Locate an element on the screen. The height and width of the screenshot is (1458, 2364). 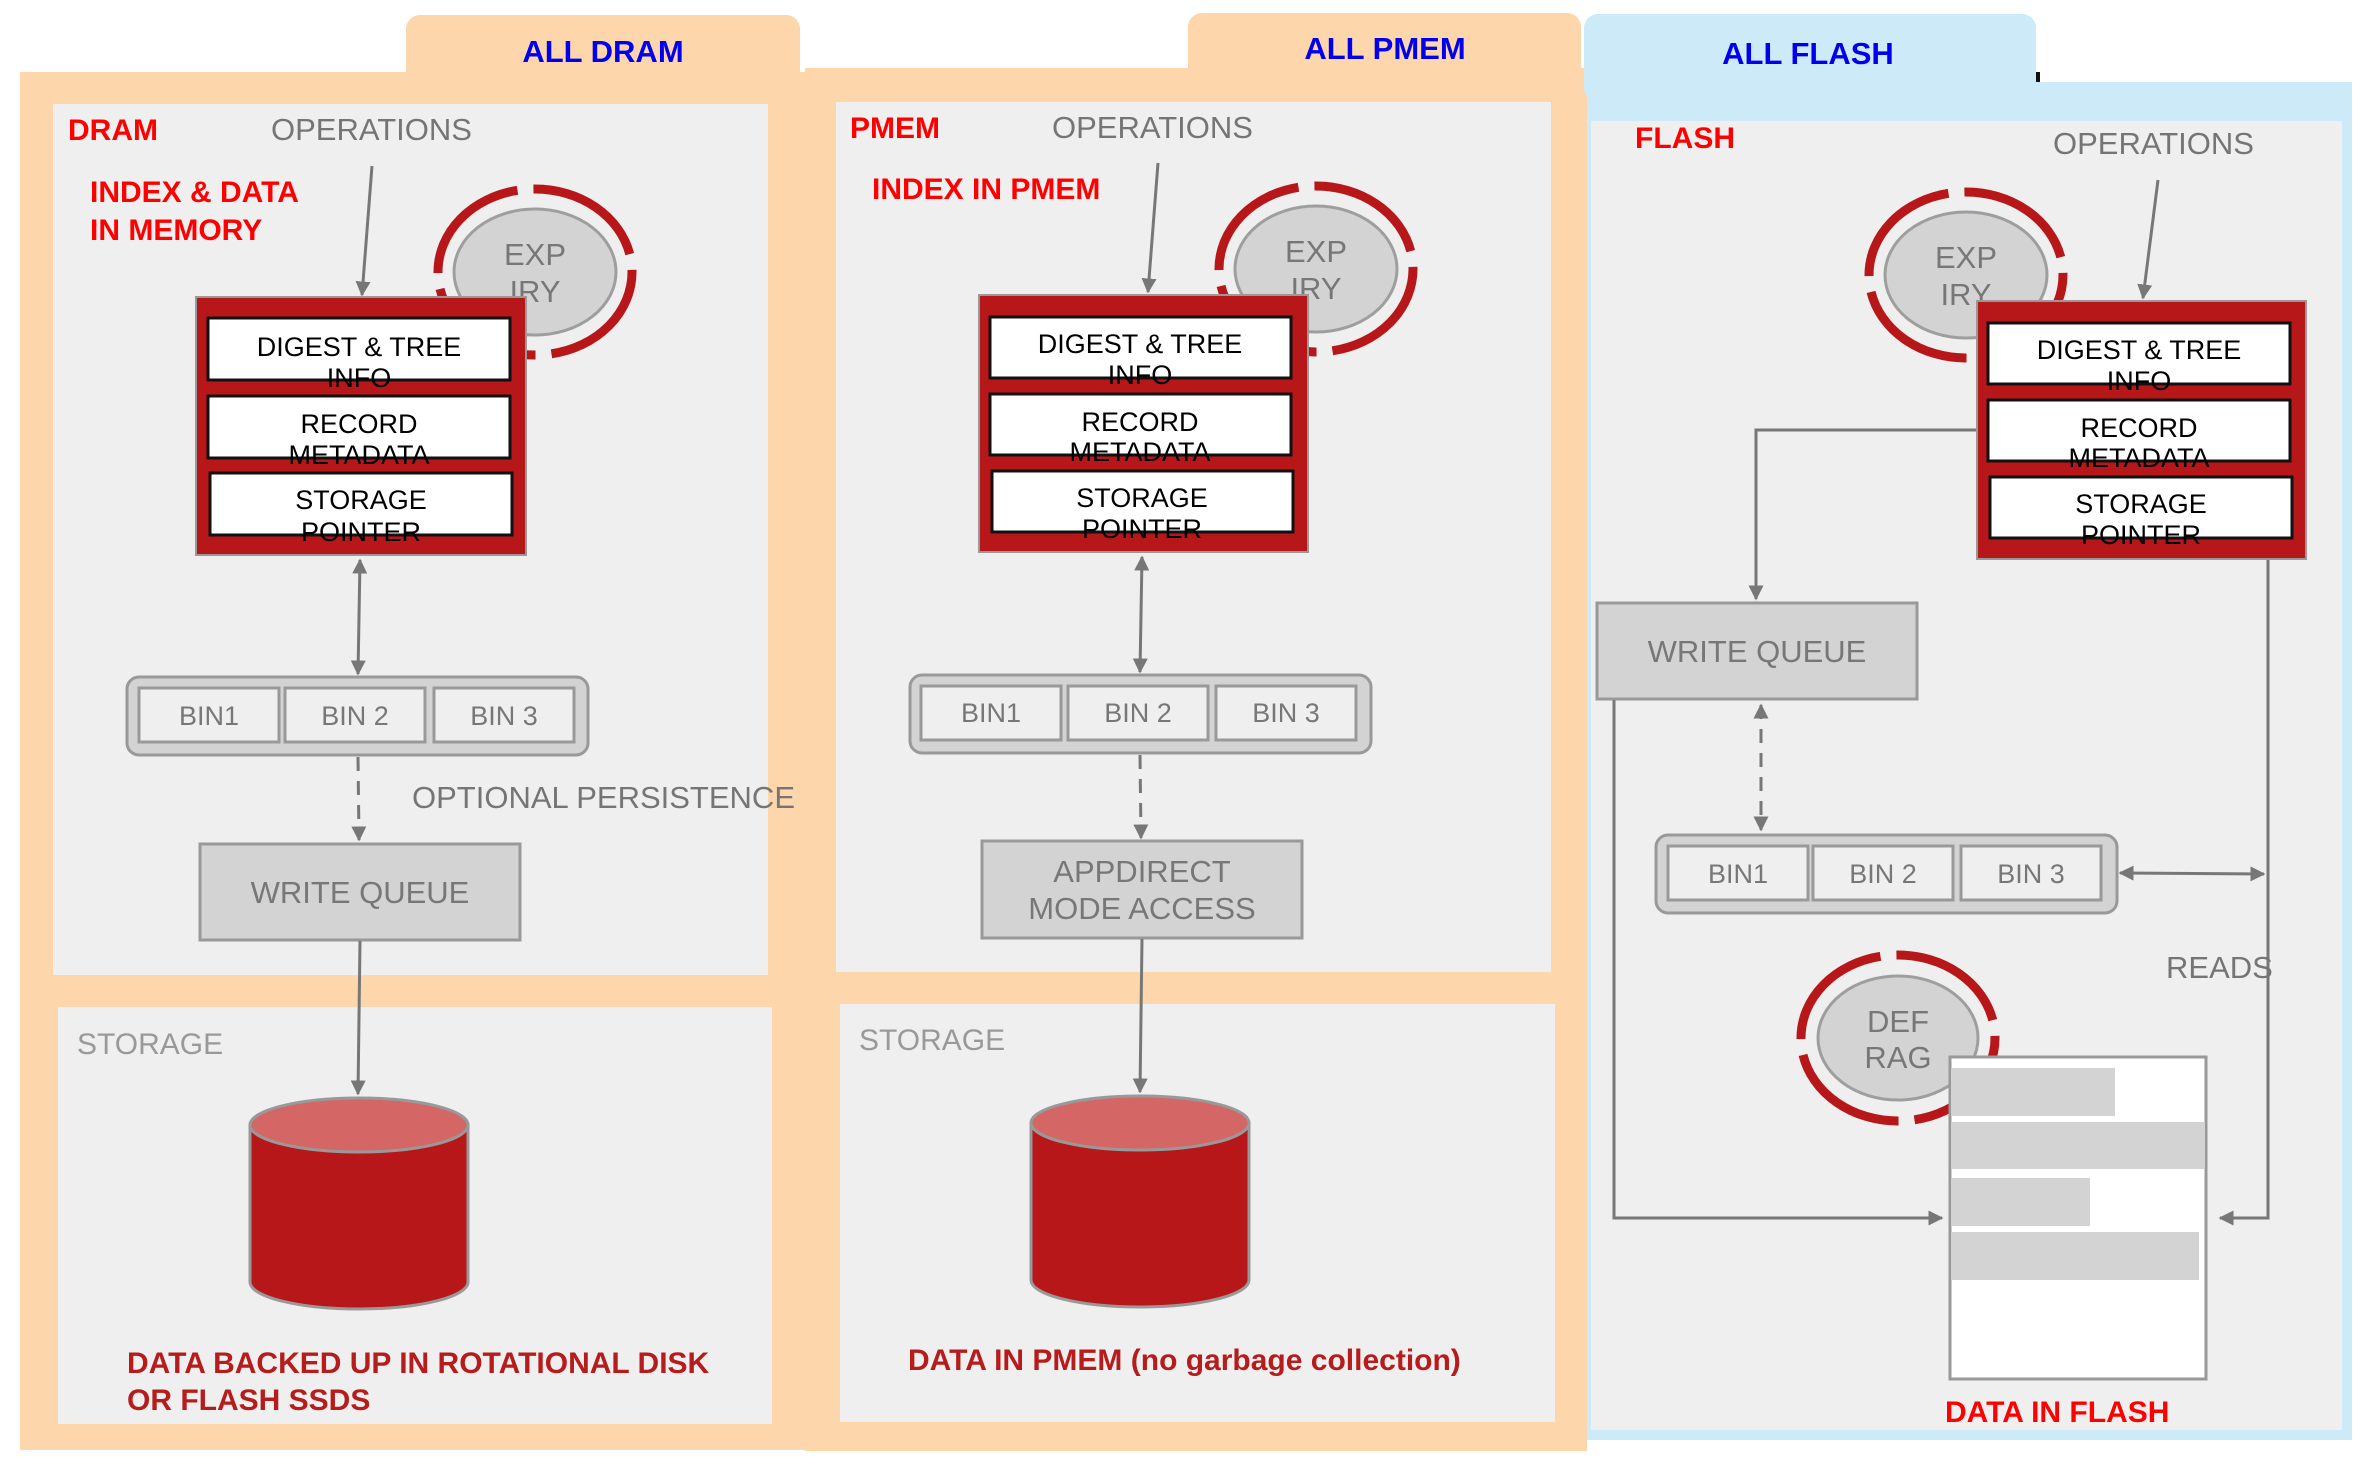
dram-operations-label: OPERATIONS is located at coordinates (371, 129).